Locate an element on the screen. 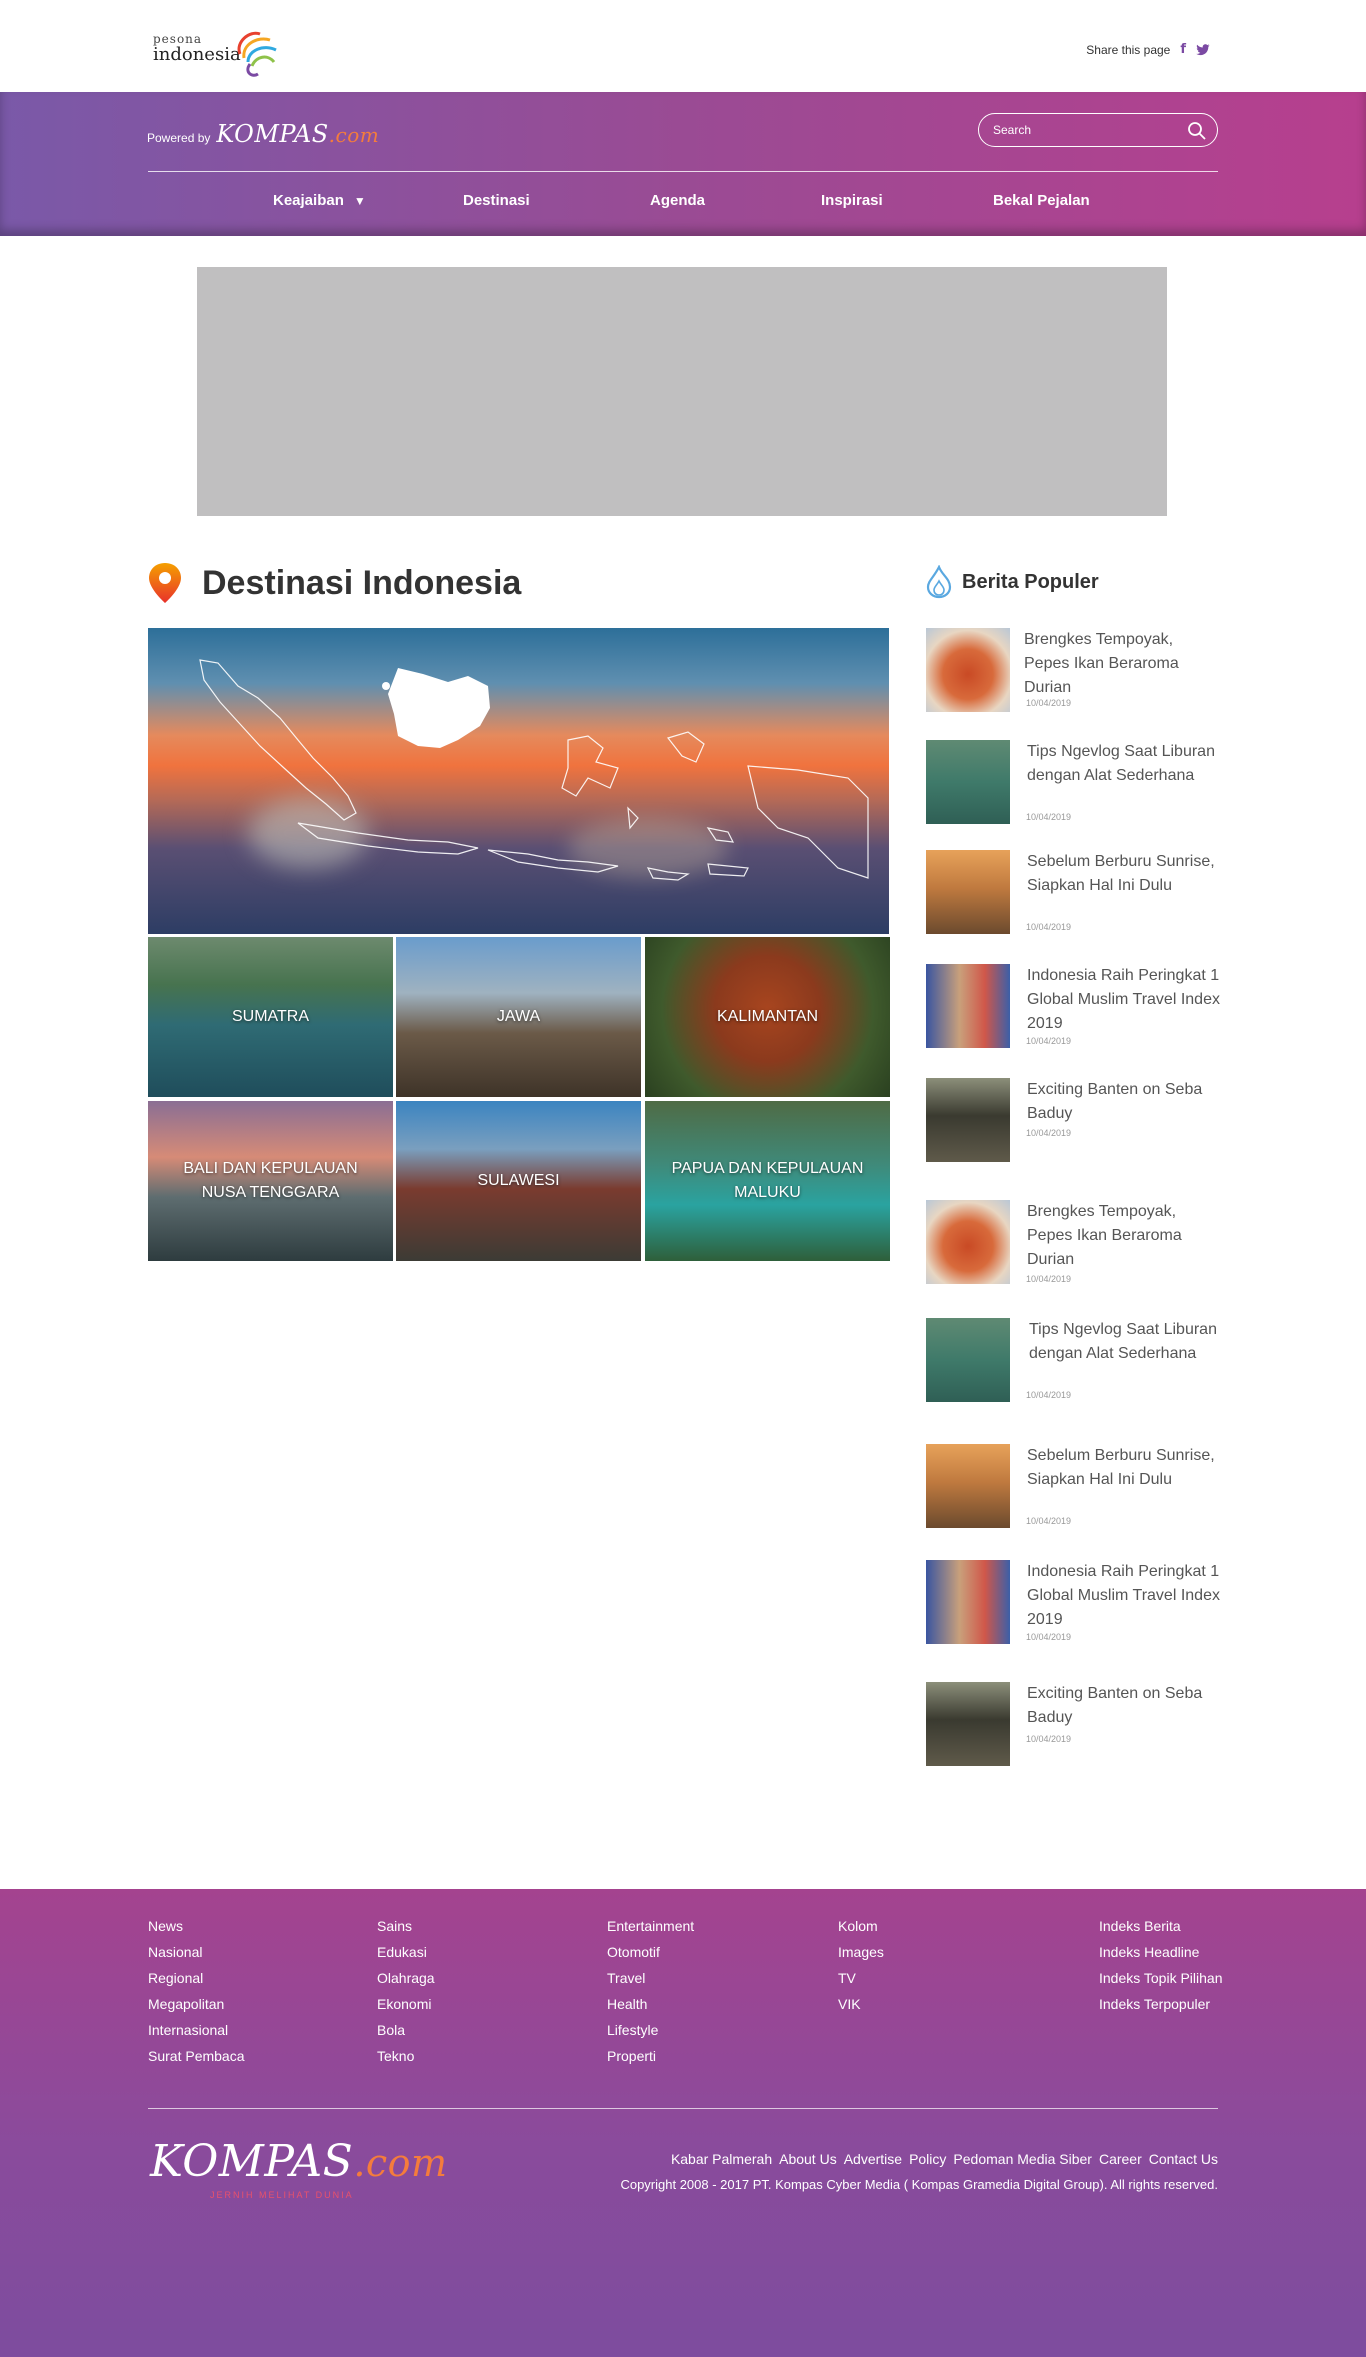 The height and width of the screenshot is (2357, 1366). footer-link: Sains is located at coordinates (406, 1926).